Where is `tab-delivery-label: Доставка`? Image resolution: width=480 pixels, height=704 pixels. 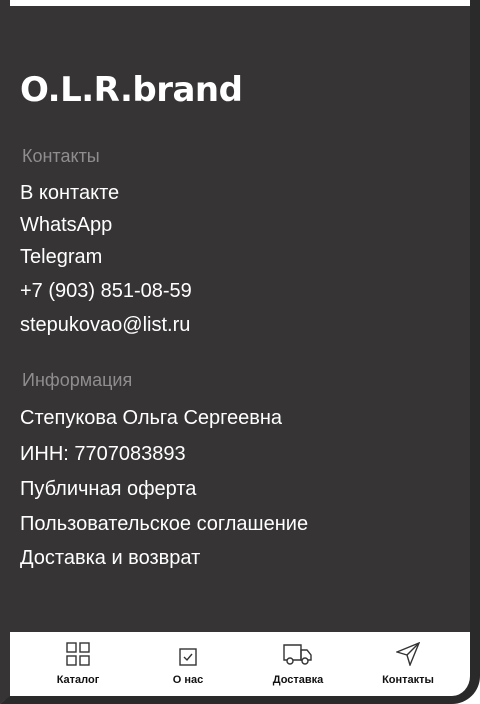
tab-delivery-label: Доставка is located at coordinates (298, 680).